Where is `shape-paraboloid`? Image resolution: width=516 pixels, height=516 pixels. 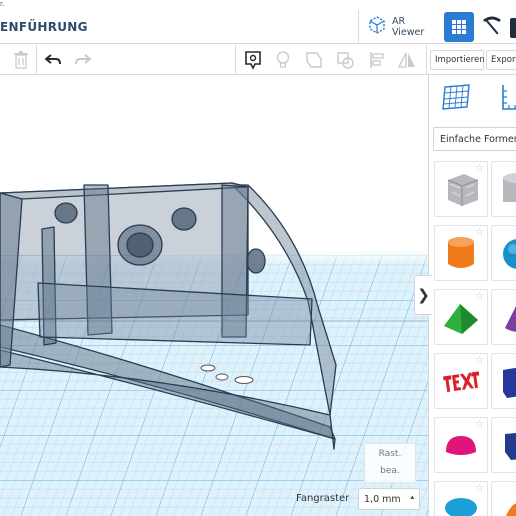 shape-paraboloid is located at coordinates (503, 498).